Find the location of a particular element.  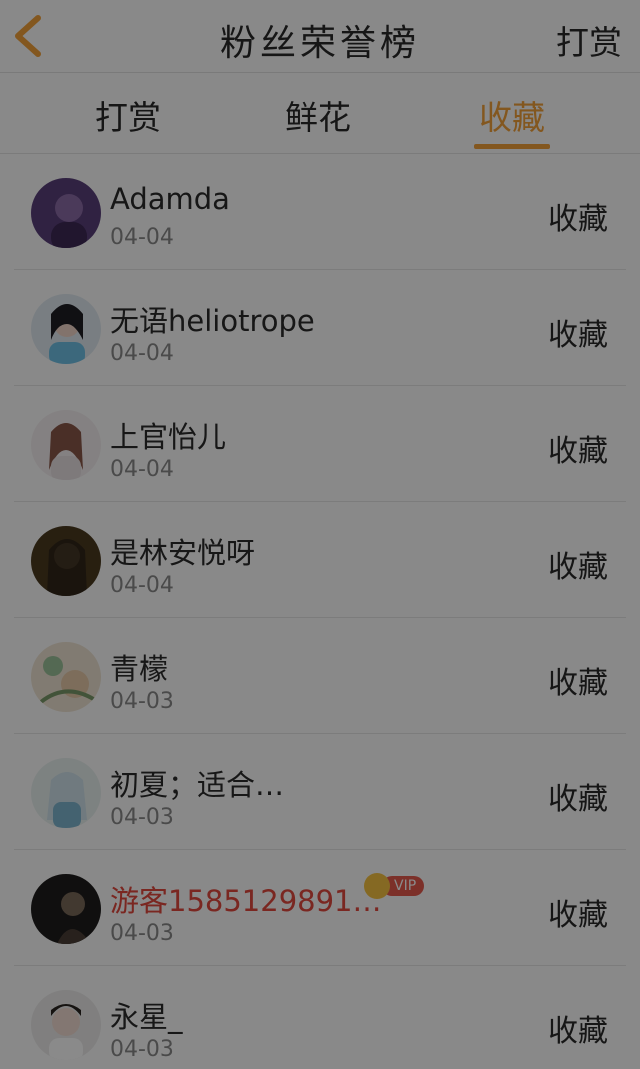

fan-name: Adamda is located at coordinates (170, 199).